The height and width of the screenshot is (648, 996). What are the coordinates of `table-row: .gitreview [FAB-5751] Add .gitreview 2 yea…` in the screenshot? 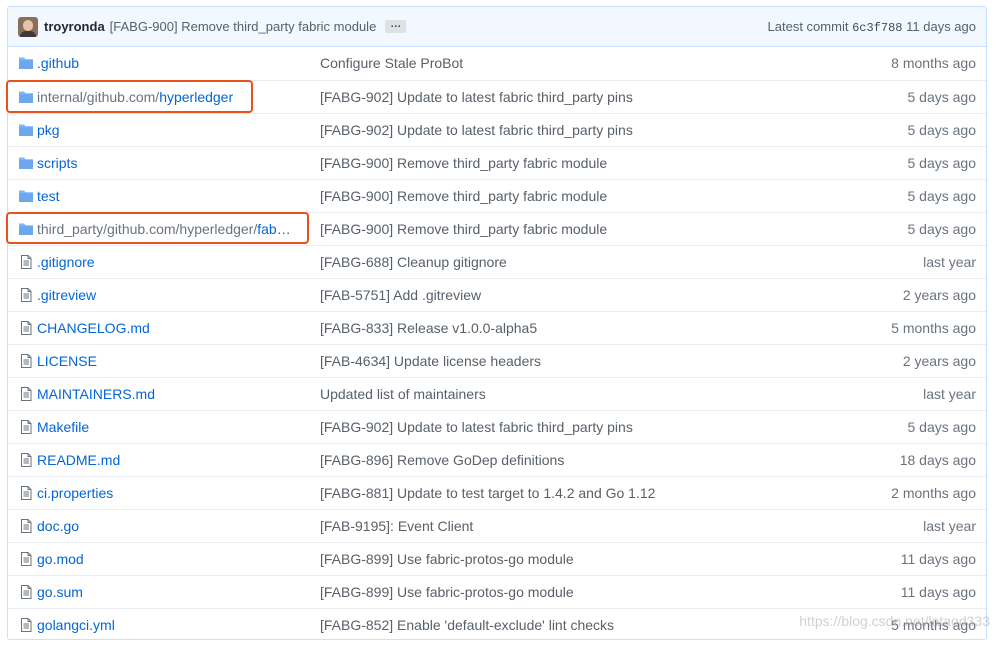 It's located at (497, 294).